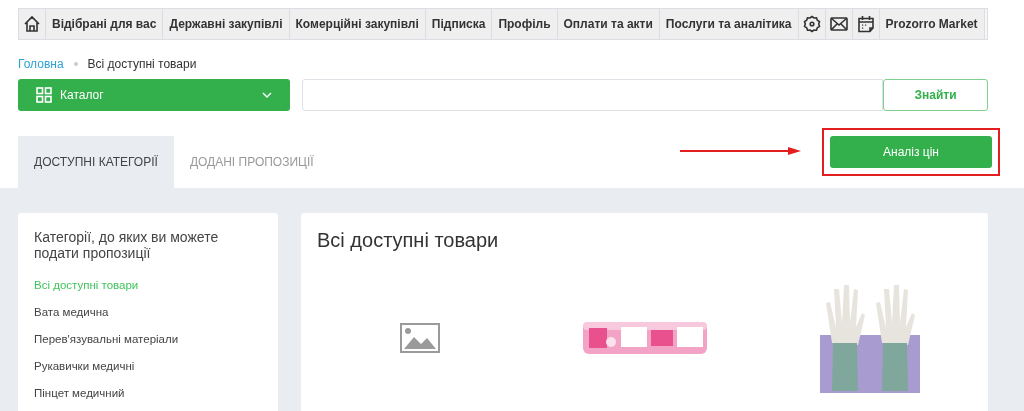 Image resolution: width=1024 pixels, height=411 pixels. I want to click on category-link: Пінцет медичний, so click(148, 393).